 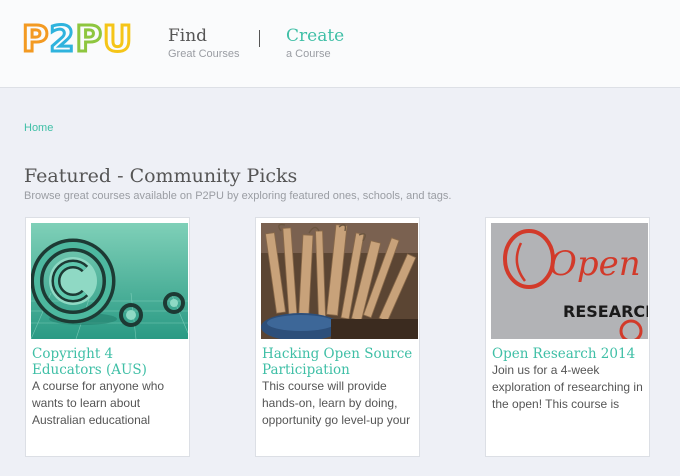 I want to click on course-thumbnail-copyright, so click(x=109, y=281).